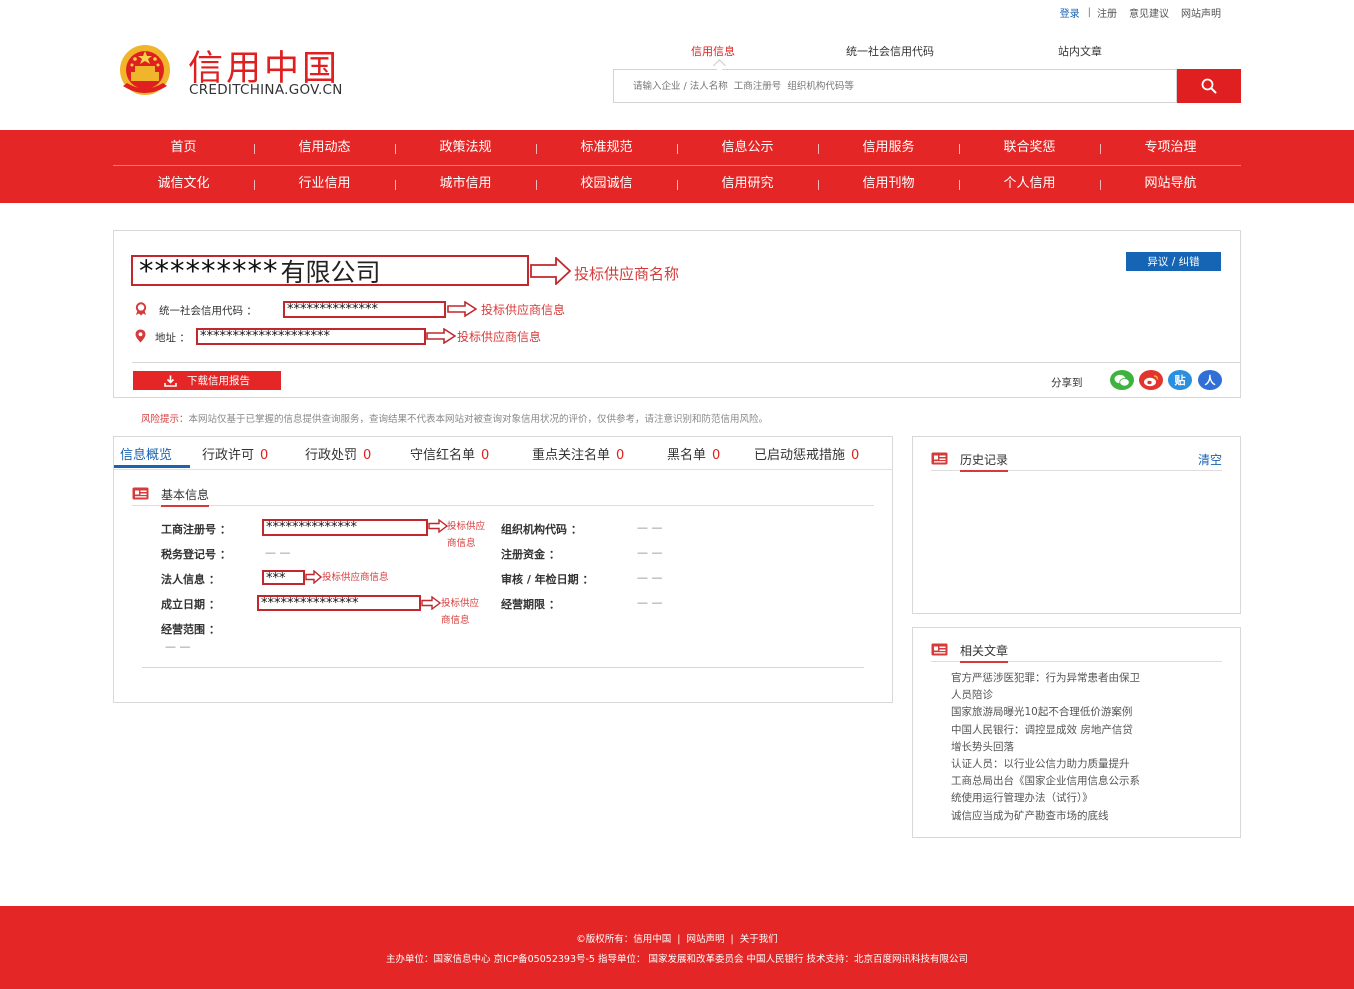 This screenshot has width=1354, height=989. What do you see at coordinates (196, 554) in the screenshot?
I see `tax-no-label: 税务登记号 ：` at bounding box center [196, 554].